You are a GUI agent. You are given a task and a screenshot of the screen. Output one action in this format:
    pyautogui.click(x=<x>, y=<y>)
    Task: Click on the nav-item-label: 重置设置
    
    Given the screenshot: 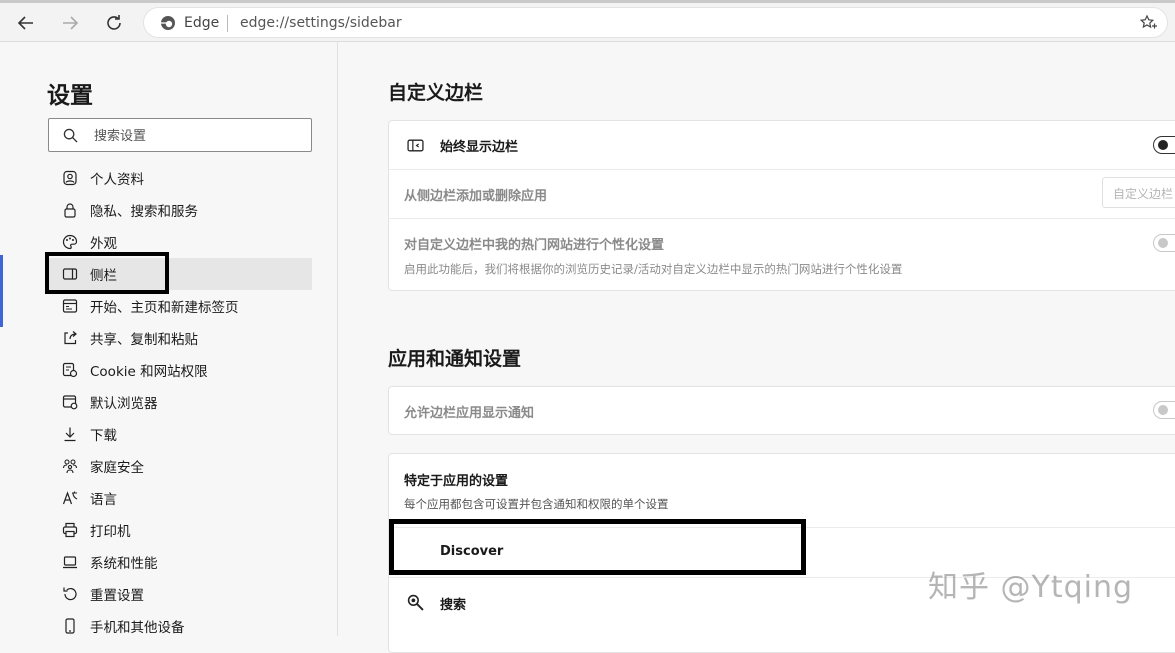 What is the action you would take?
    pyautogui.click(x=117, y=596)
    